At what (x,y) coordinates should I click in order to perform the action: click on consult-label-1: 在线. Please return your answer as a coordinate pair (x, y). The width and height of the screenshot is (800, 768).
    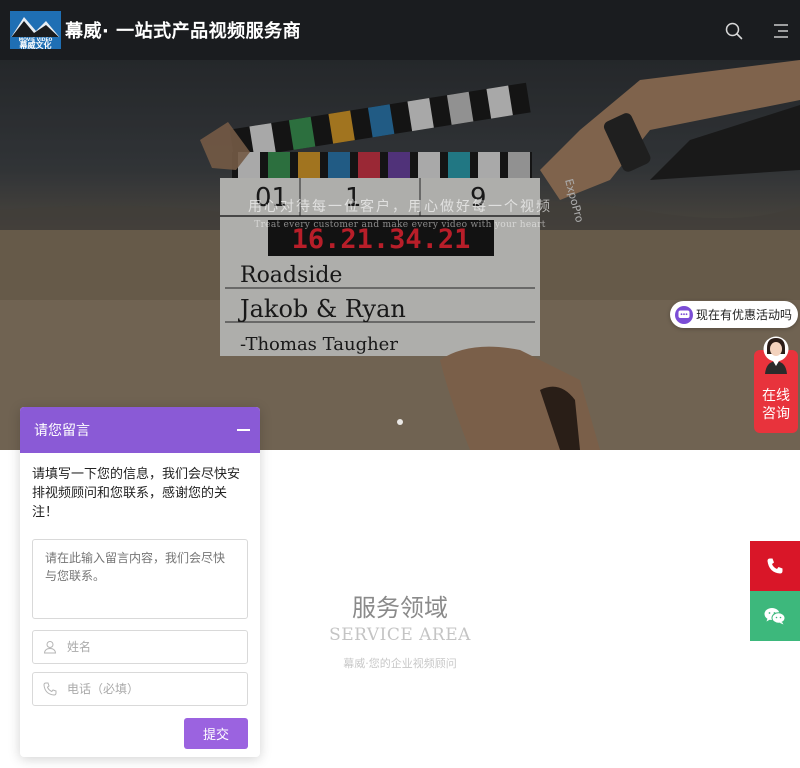
    Looking at the image, I should click on (776, 396).